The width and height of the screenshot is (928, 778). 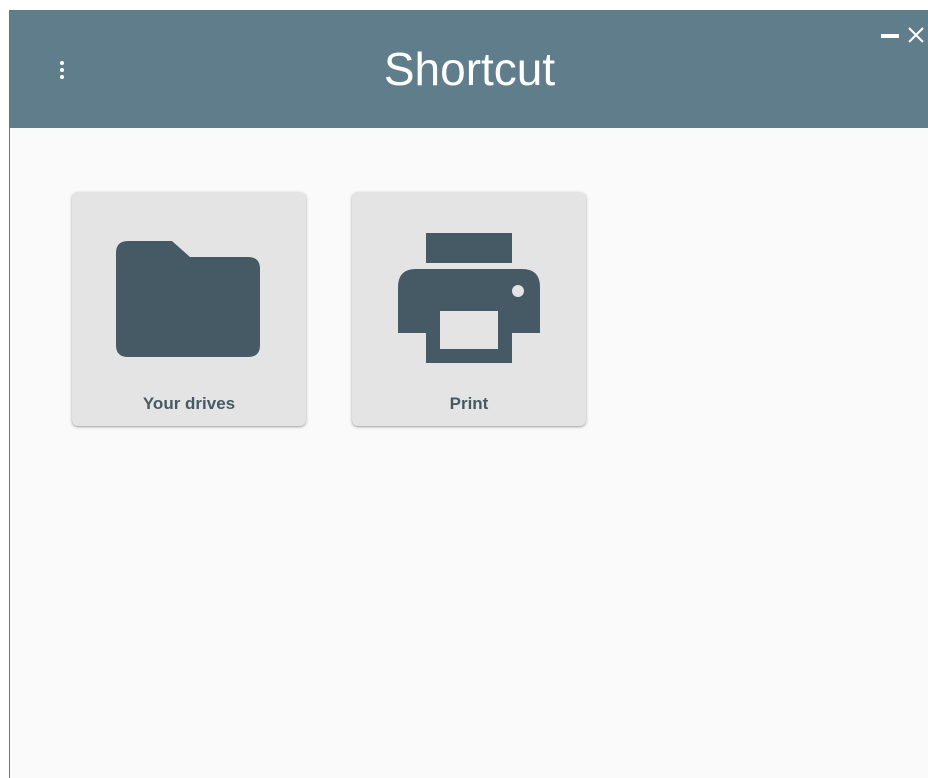 I want to click on minimize-button, so click(x=890, y=35).